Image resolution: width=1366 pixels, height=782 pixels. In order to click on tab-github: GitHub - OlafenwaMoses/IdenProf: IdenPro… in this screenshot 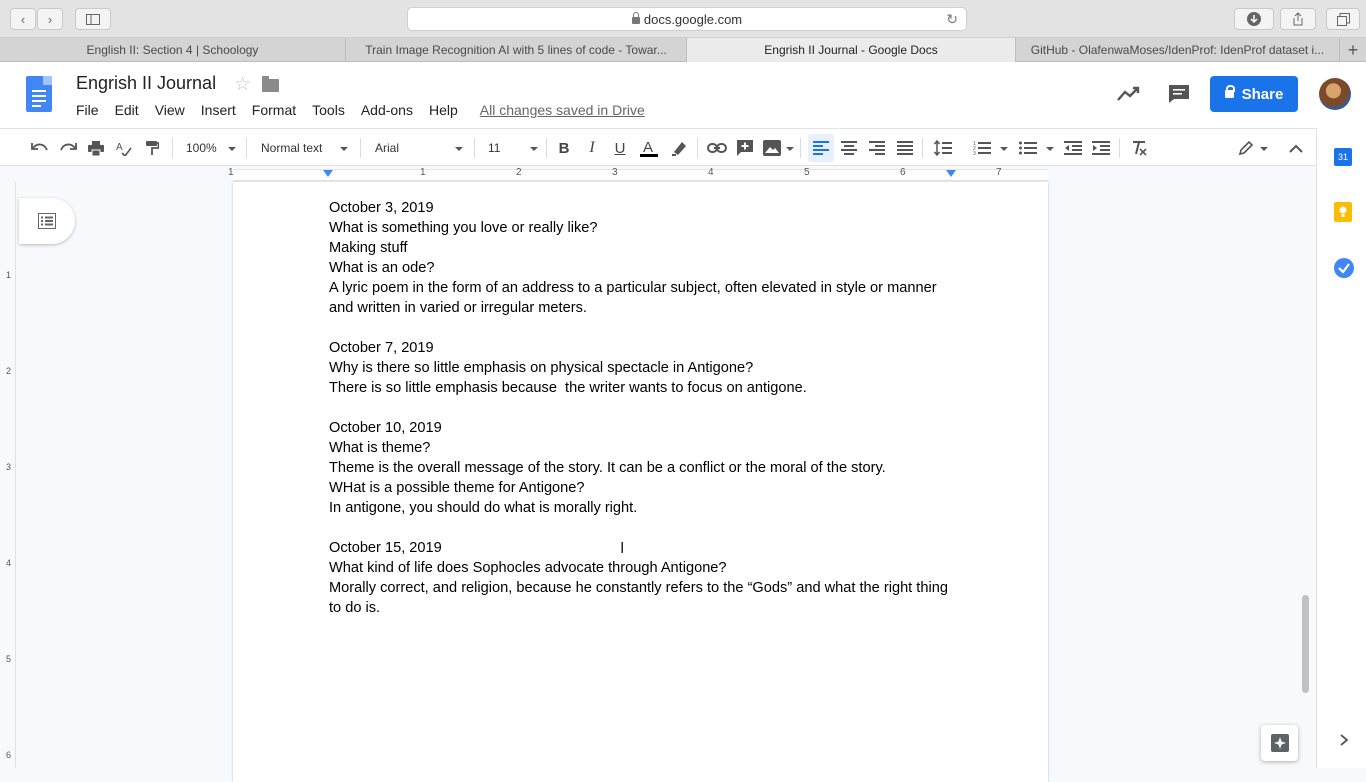, I will do `click(1178, 50)`.